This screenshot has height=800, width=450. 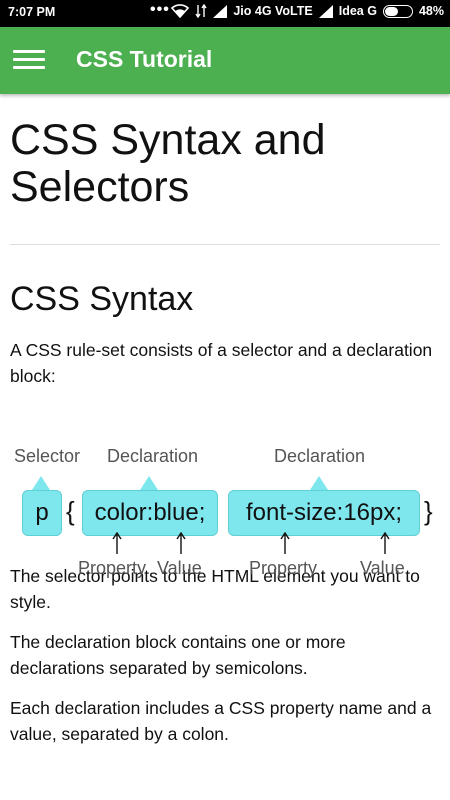 What do you see at coordinates (283, 568) in the screenshot?
I see `property-label-2: Property` at bounding box center [283, 568].